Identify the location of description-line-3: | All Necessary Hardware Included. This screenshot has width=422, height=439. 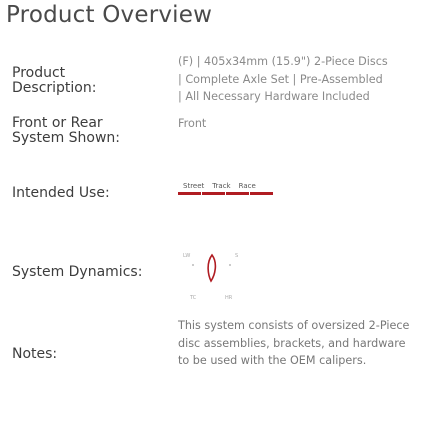
(274, 96).